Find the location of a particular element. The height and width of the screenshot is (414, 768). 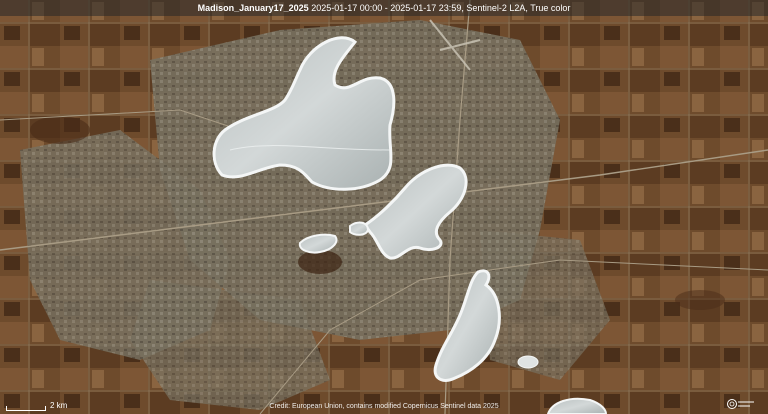

small-pond is located at coordinates (528, 362).